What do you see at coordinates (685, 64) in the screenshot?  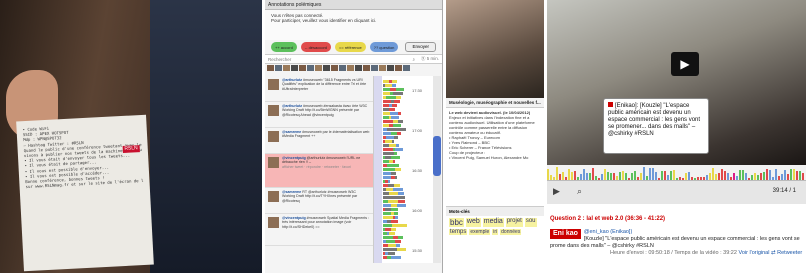 I see `play-icon: ▶` at bounding box center [685, 64].